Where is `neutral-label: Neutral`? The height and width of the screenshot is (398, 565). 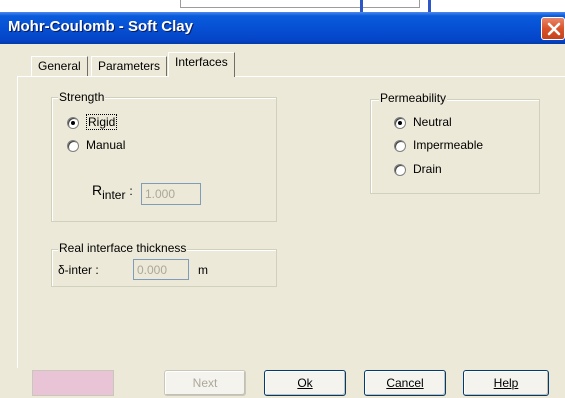
neutral-label: Neutral is located at coordinates (432, 122).